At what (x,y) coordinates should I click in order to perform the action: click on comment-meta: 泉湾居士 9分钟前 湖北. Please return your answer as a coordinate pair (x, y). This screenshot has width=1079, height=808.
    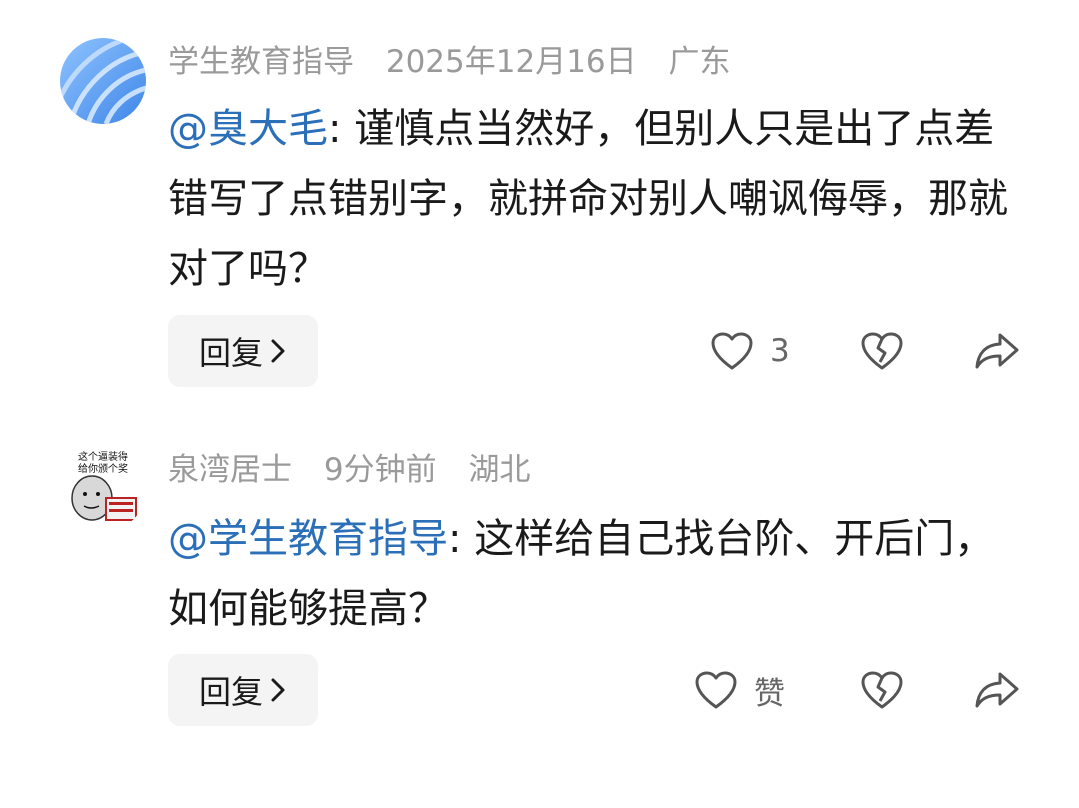
    Looking at the image, I should click on (360, 470).